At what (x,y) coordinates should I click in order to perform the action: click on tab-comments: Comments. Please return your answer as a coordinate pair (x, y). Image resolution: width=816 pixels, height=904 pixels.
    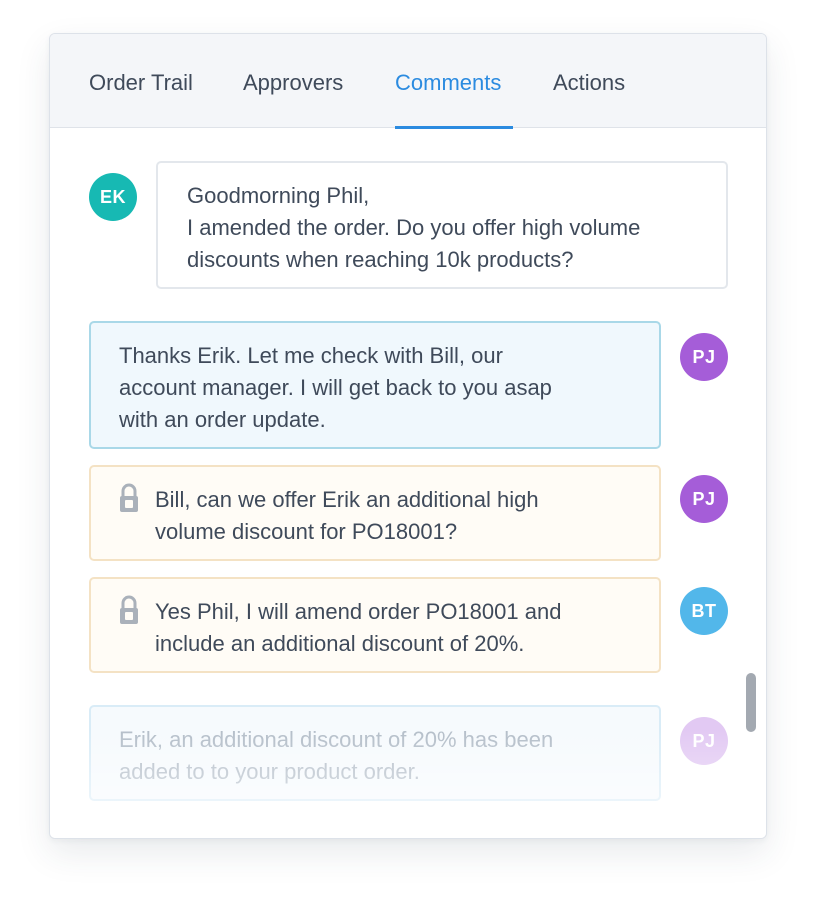
    Looking at the image, I should click on (454, 81).